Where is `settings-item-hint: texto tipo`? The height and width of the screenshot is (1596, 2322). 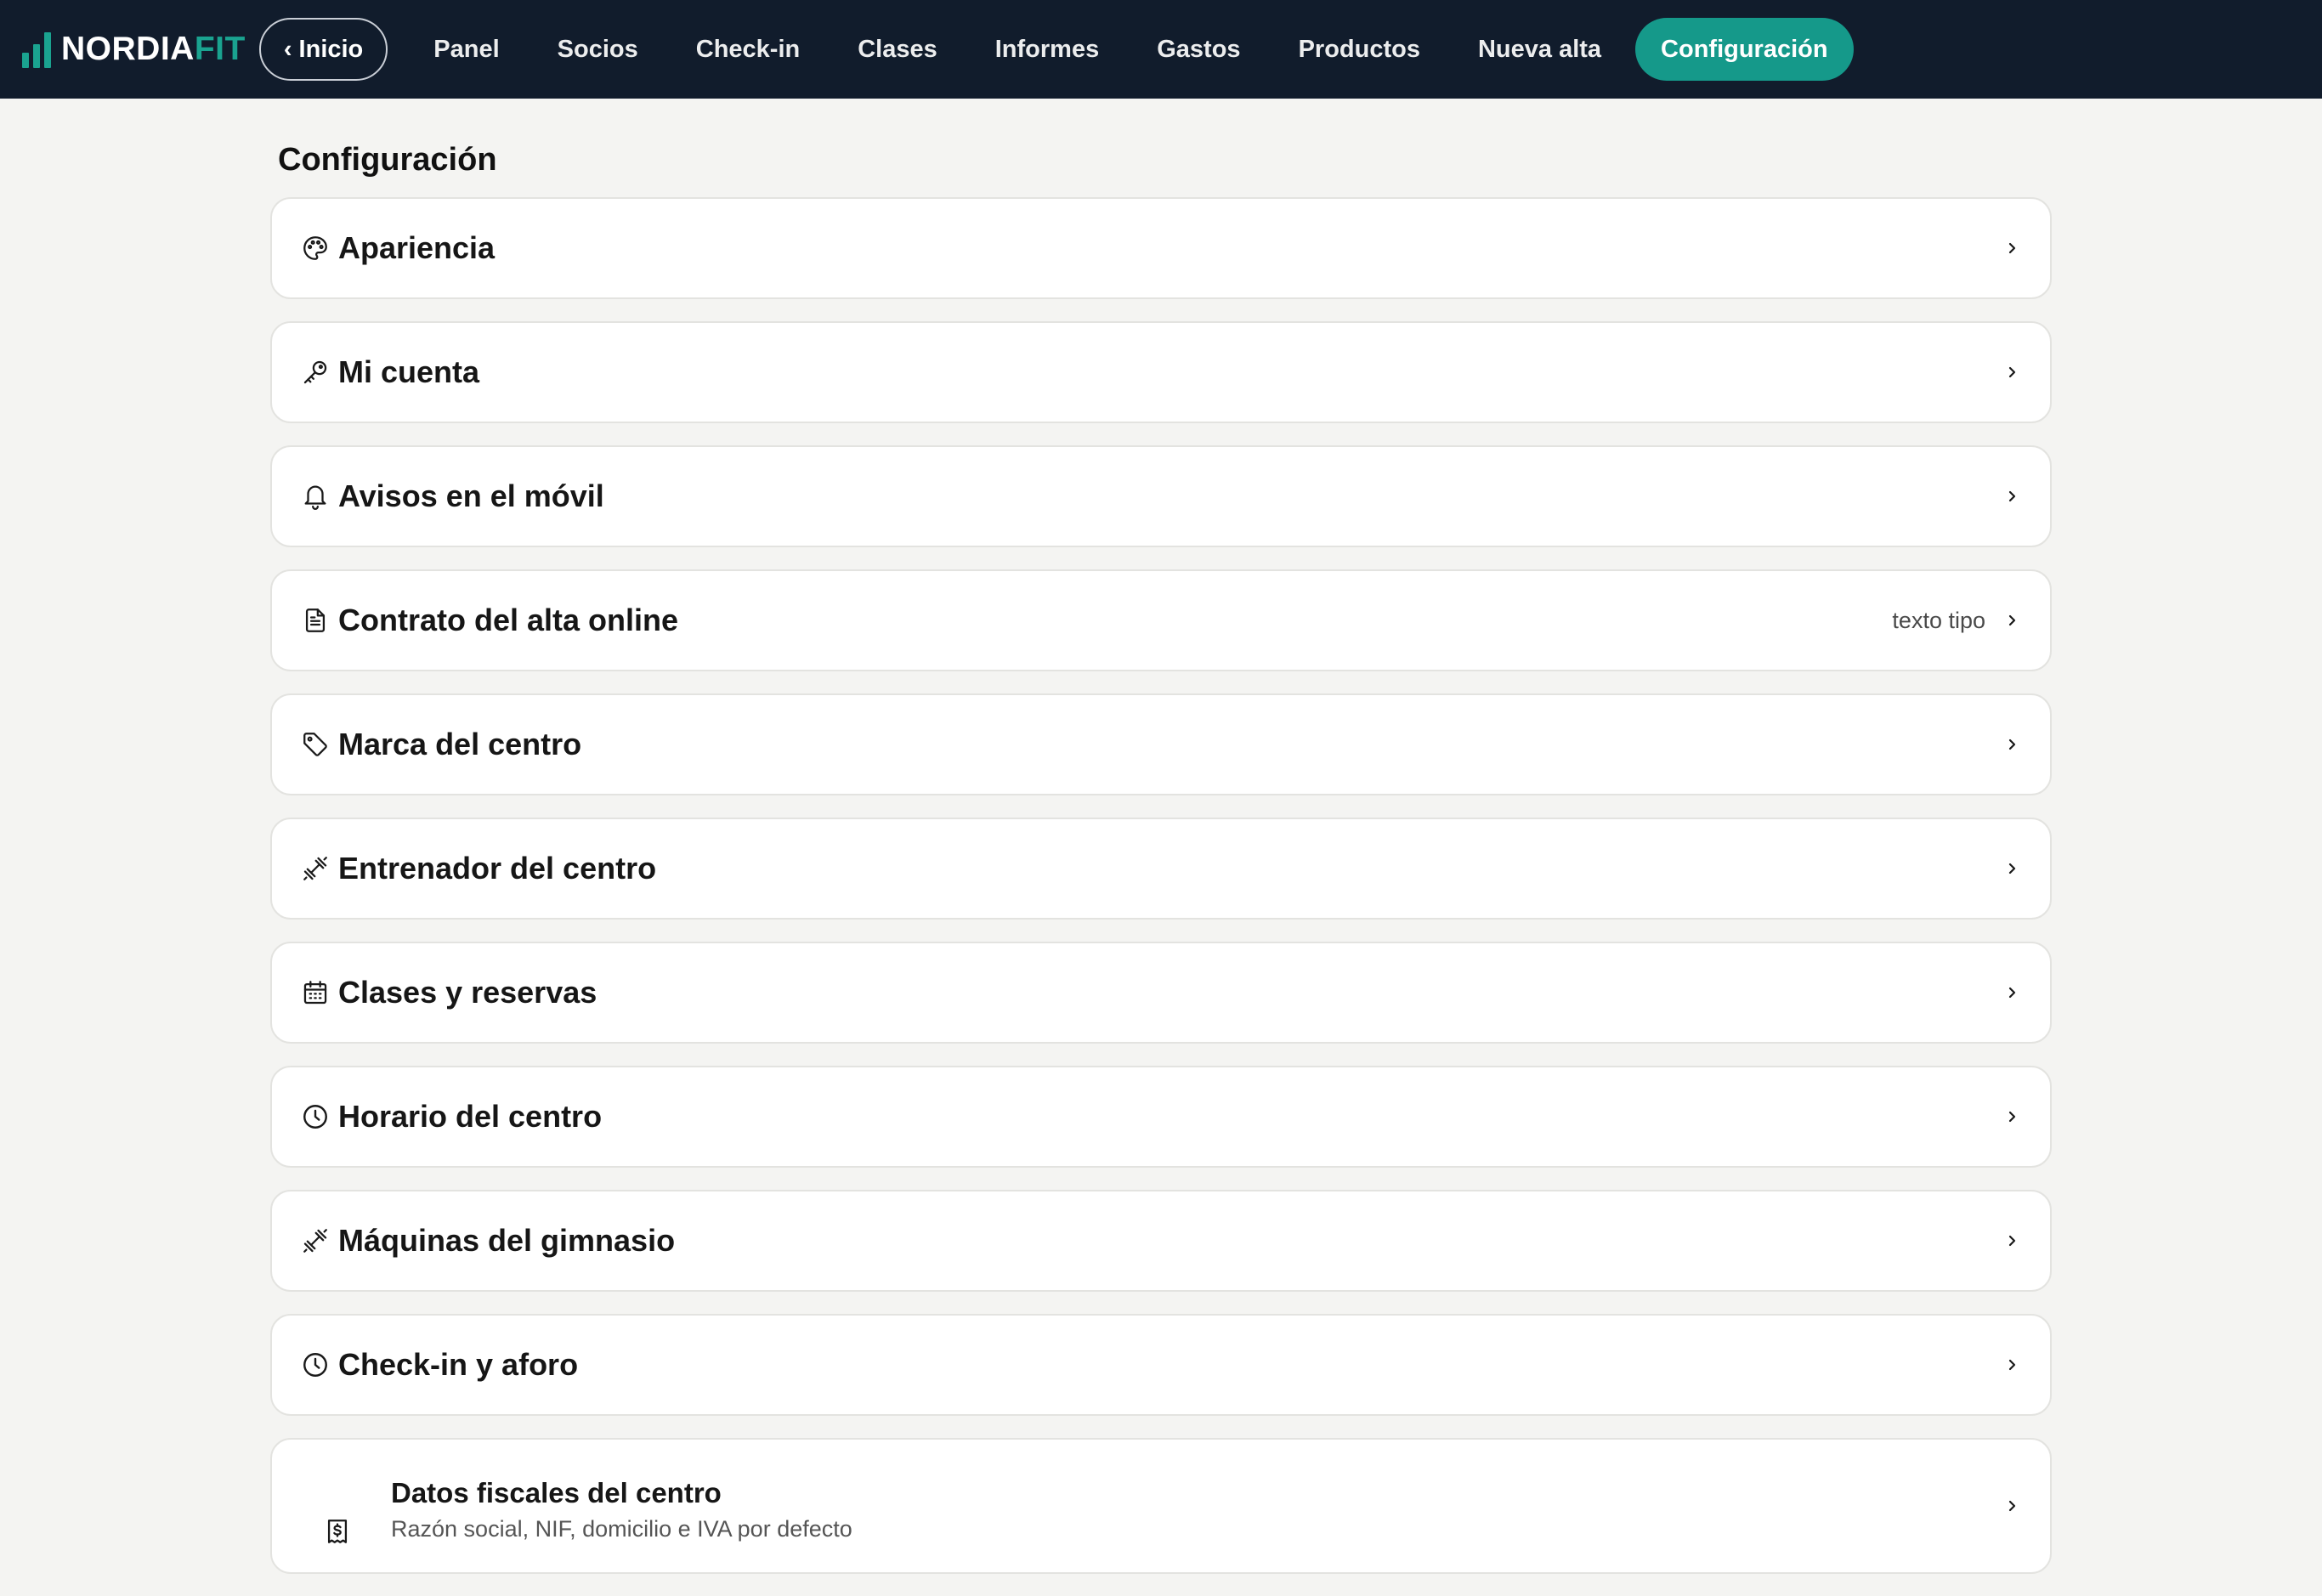
settings-item-hint: texto tipo is located at coordinates (1938, 620).